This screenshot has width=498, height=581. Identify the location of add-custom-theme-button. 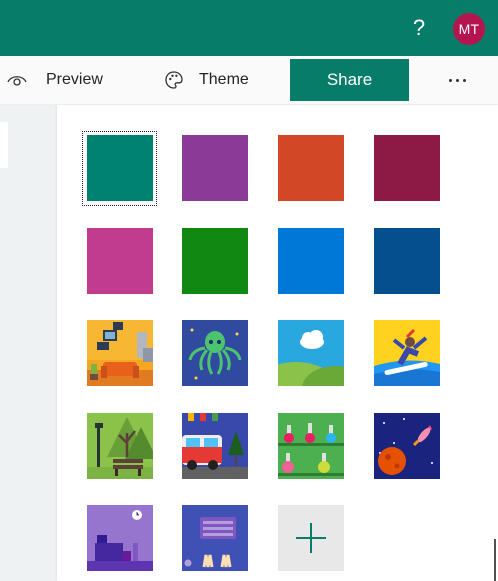
(311, 538).